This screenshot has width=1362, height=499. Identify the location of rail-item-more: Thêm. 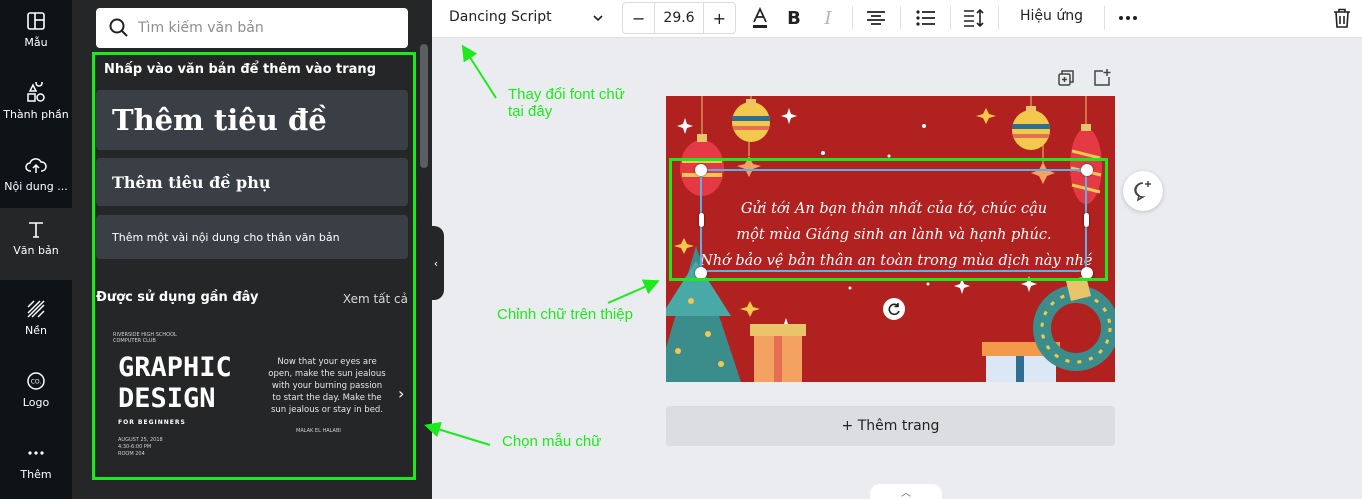
(36, 465).